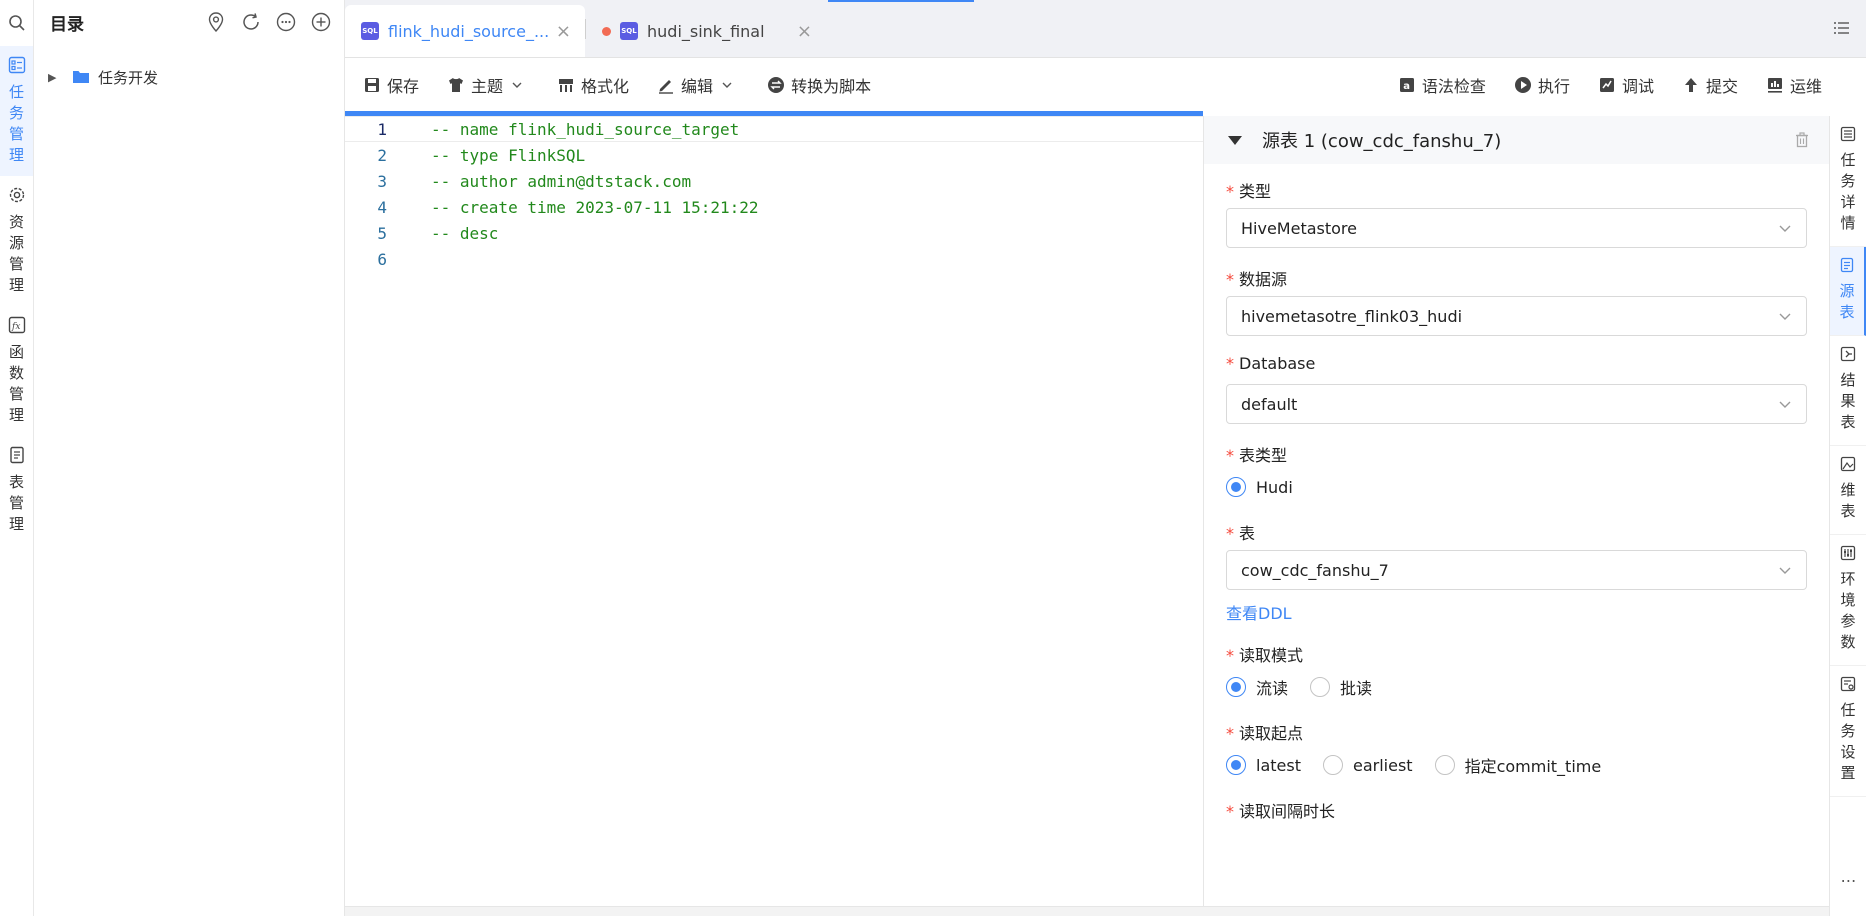 The image size is (1866, 916). I want to click on field-read-mode: * 读取模式 流读 批读, so click(1516, 672).